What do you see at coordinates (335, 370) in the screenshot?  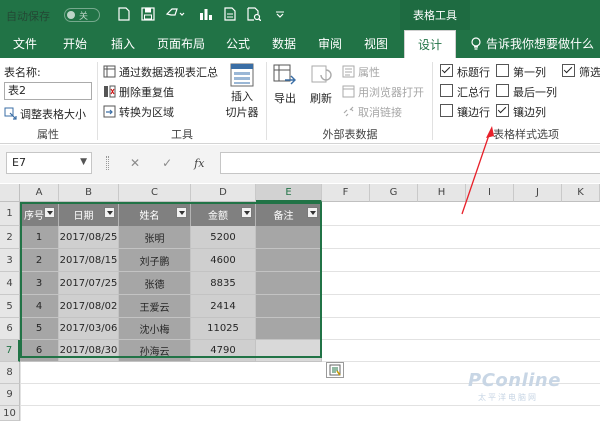 I see `quick-analysis-button` at bounding box center [335, 370].